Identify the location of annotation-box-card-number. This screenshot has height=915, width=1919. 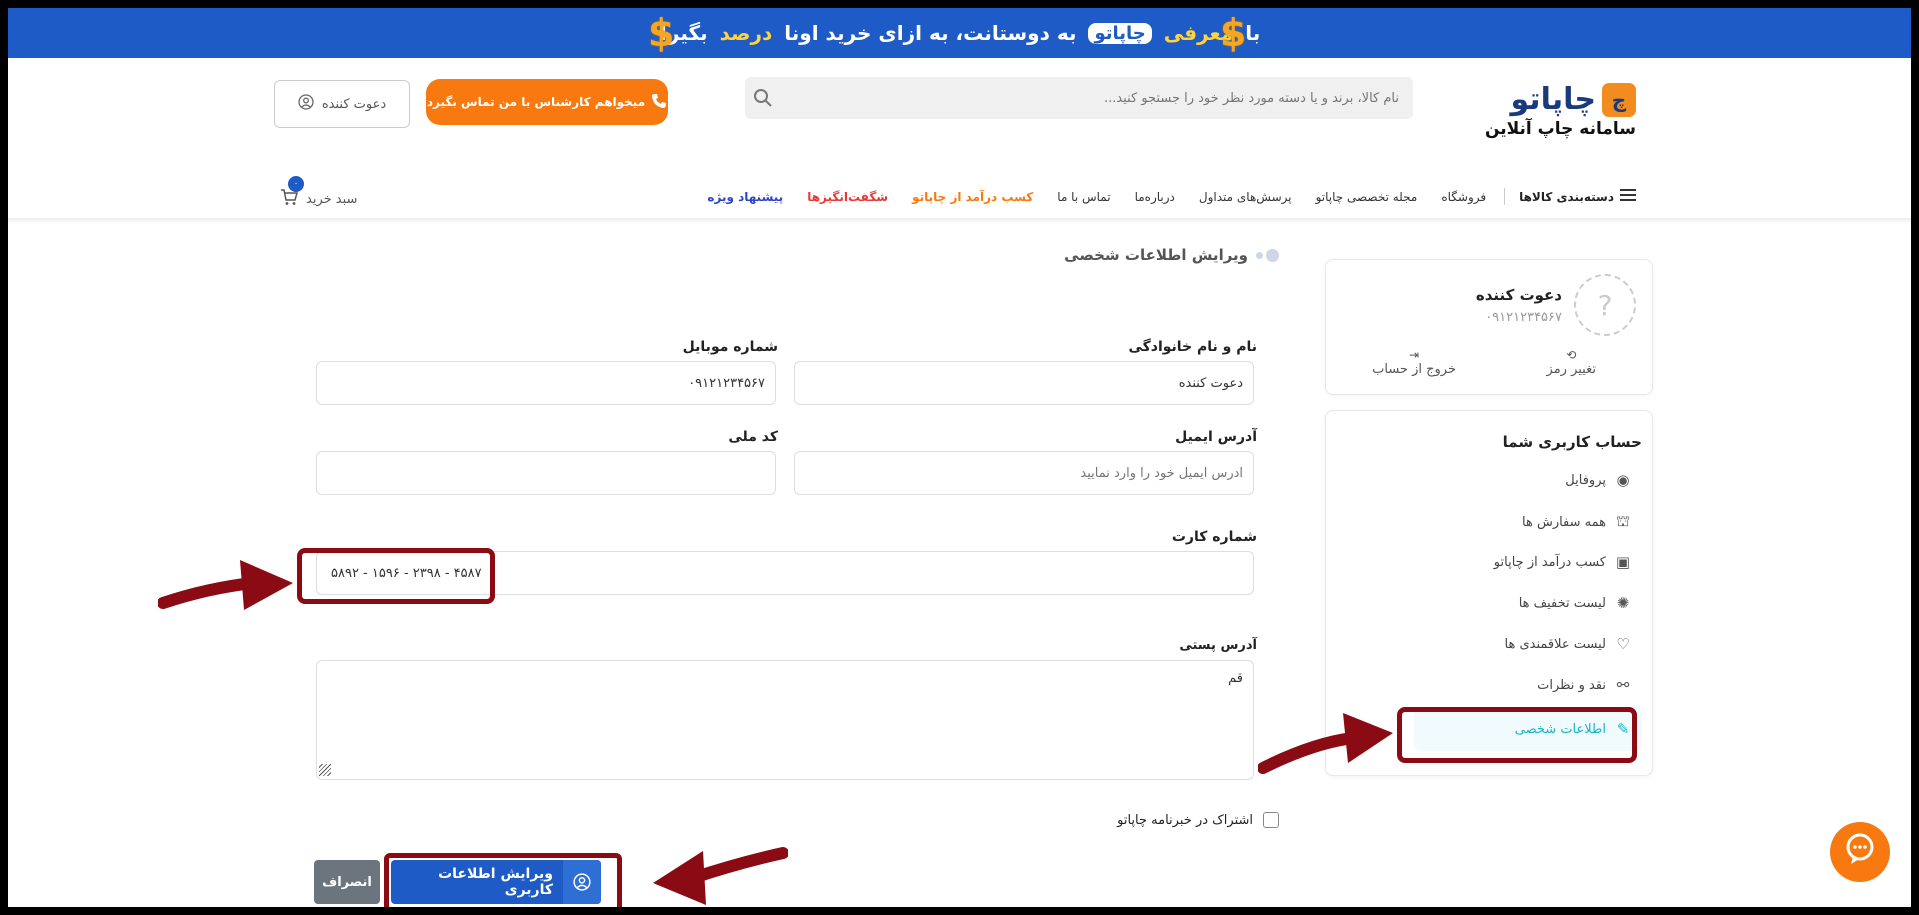
(396, 576).